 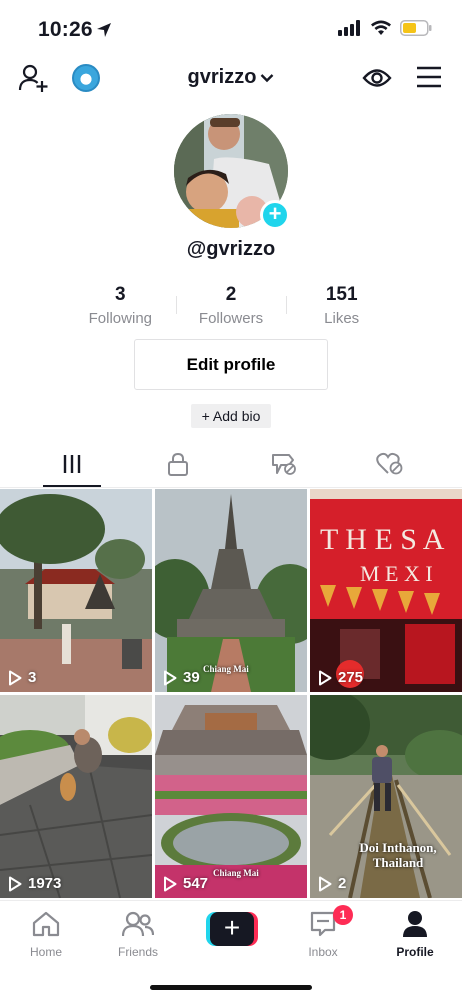 I want to click on bookmark-hidden-icon, so click(x=284, y=464).